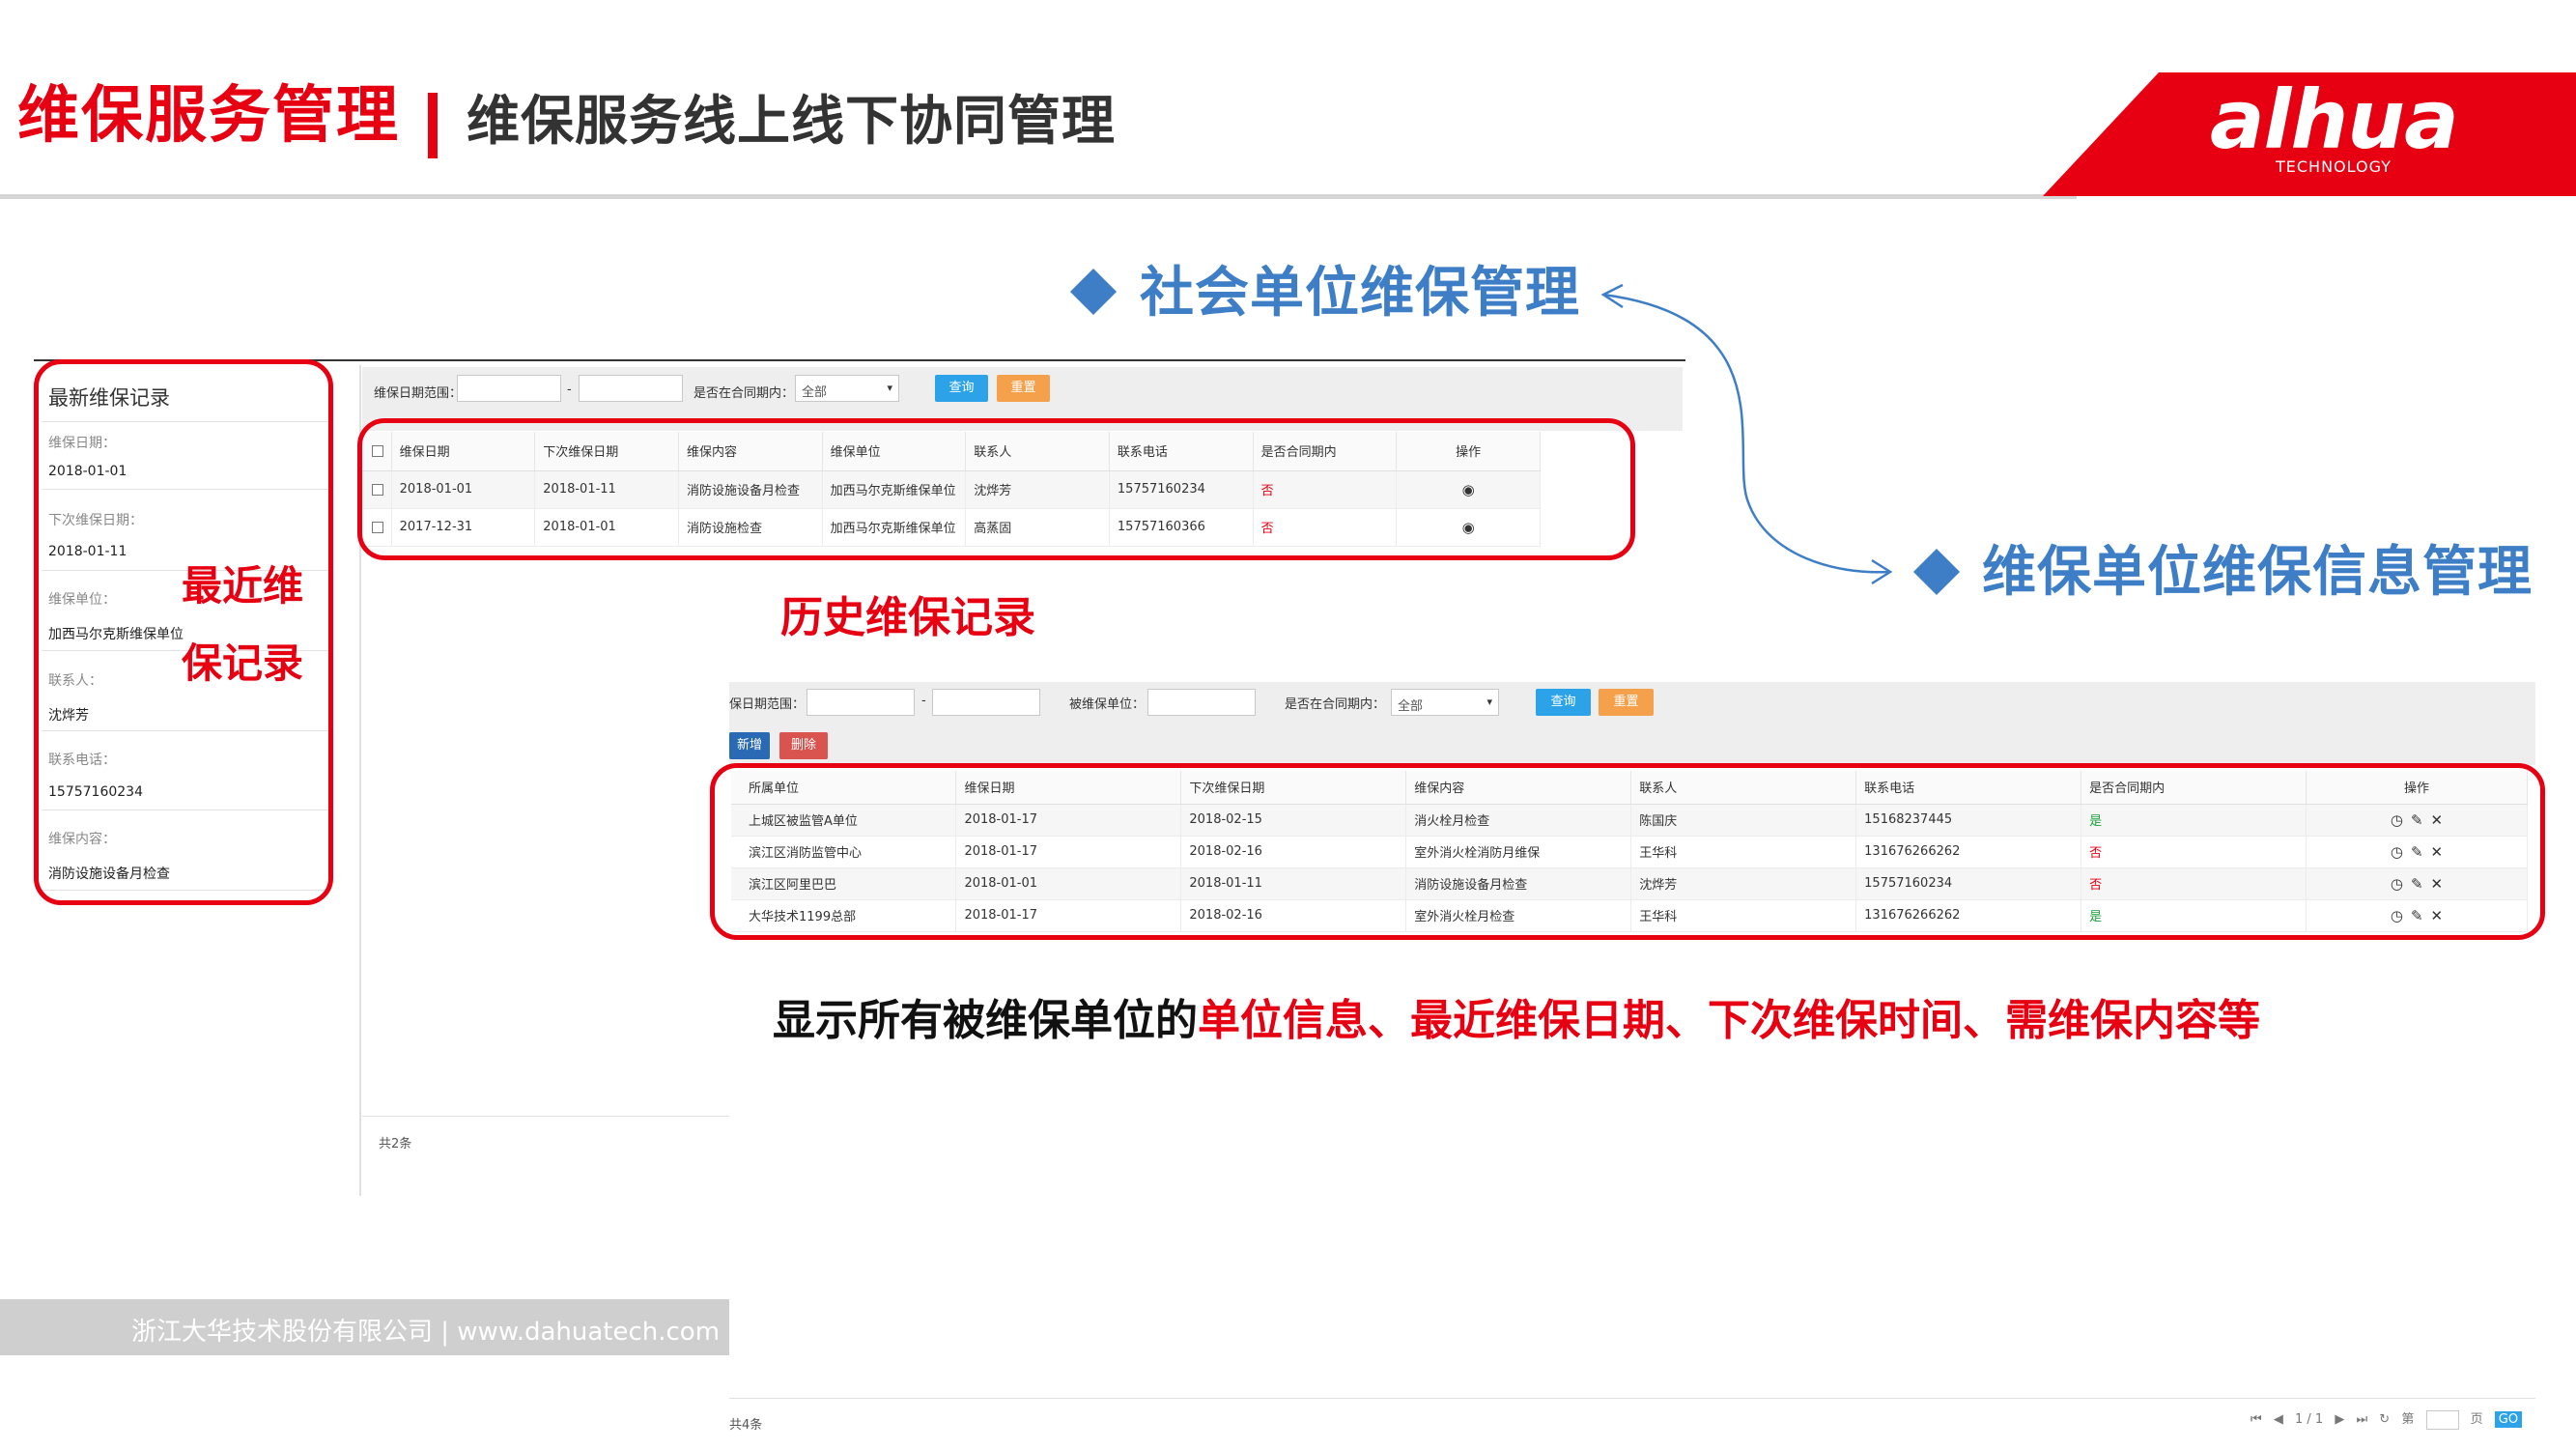 This screenshot has width=2576, height=1449. What do you see at coordinates (1632, 744) in the screenshot?
I see `maint-action-bar: 新增 删除` at bounding box center [1632, 744].